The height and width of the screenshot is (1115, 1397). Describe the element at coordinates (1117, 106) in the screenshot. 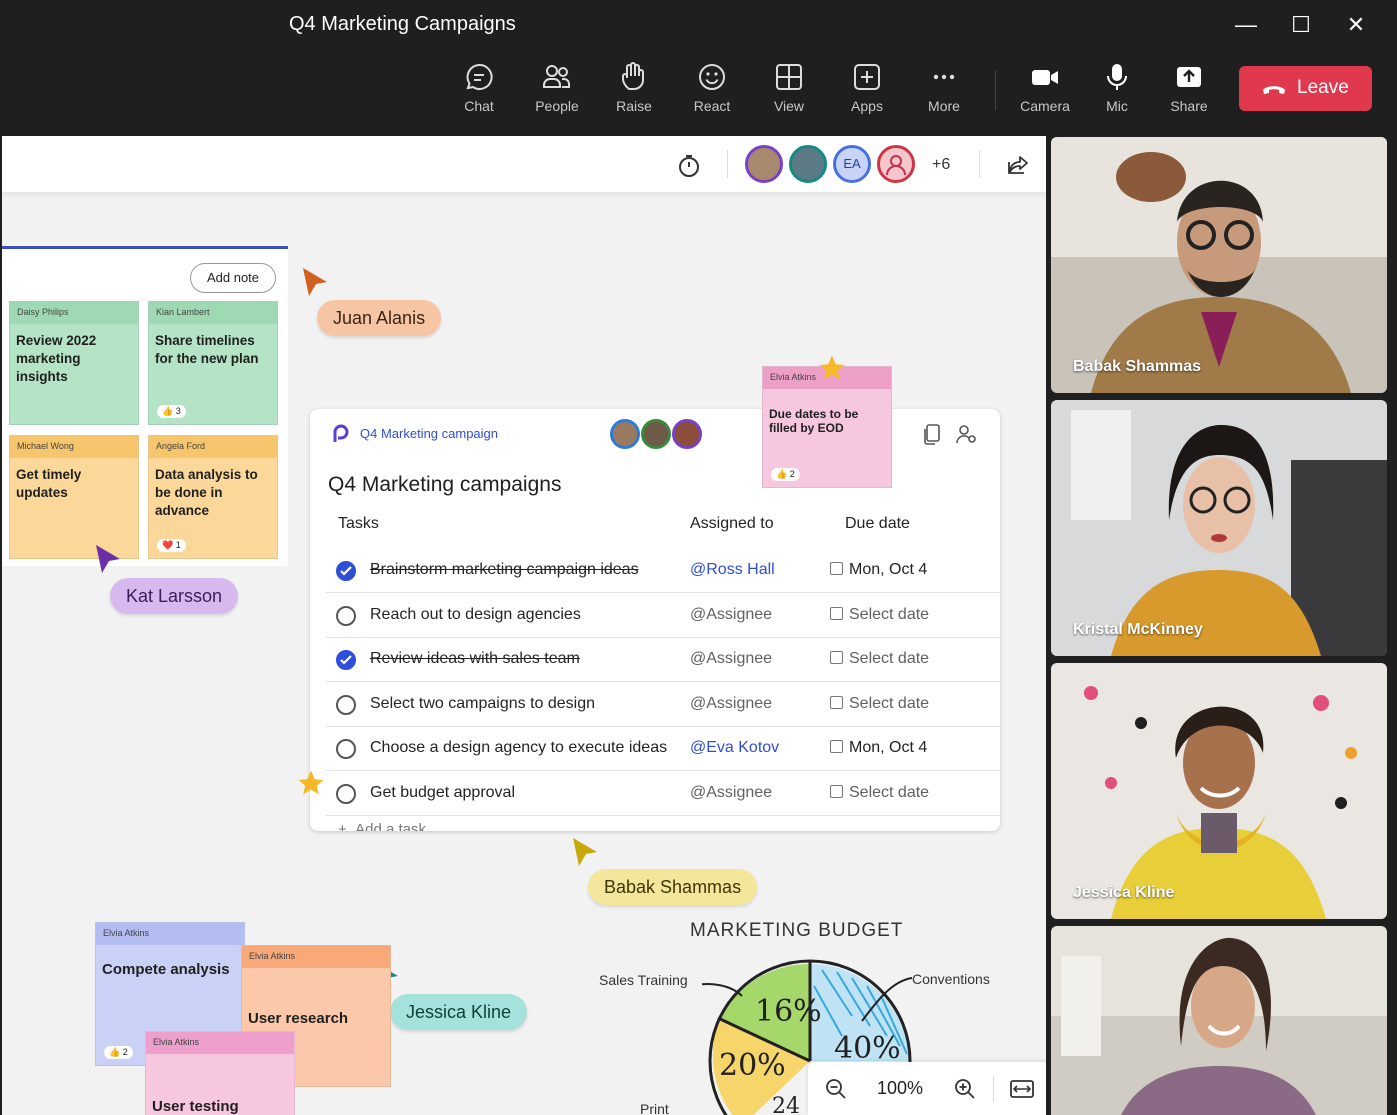

I see `mic-label: Mic` at that location.